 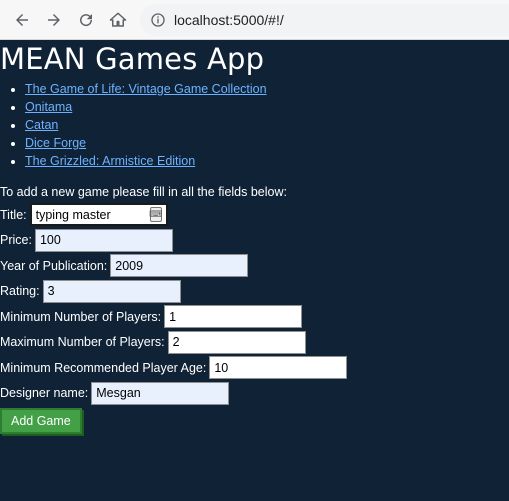 I want to click on game-link: The Grizzled: Armistice Edition, so click(x=110, y=161).